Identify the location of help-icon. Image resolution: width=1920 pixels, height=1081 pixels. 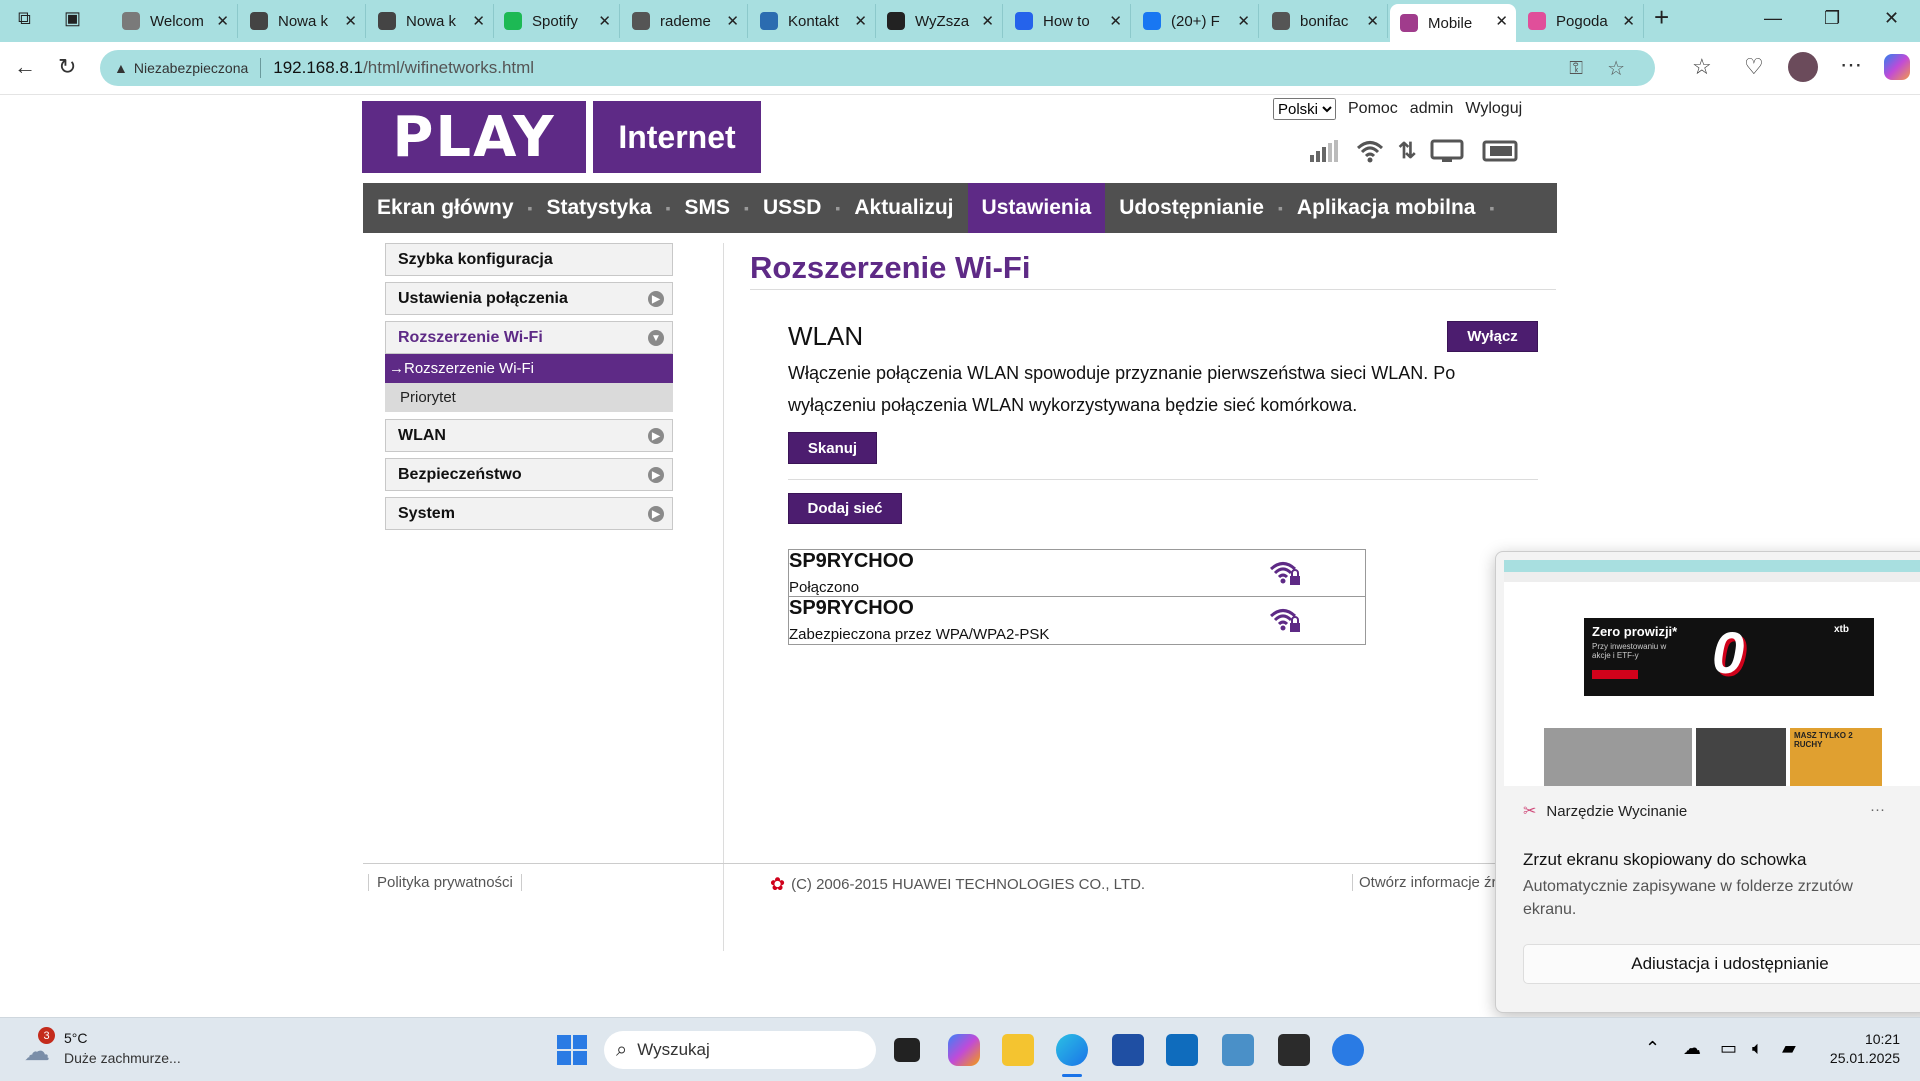
(1348, 1050).